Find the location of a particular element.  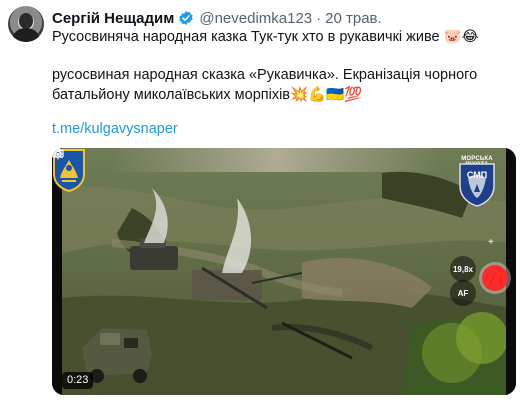

author-display-name: Сергій Нещадим is located at coordinates (113, 18).